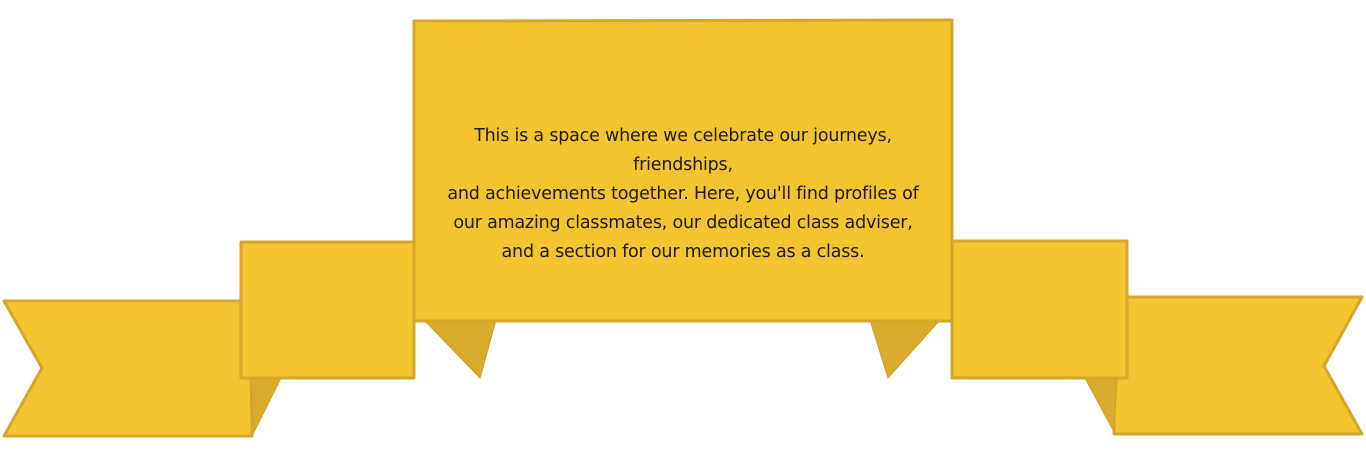  Describe the element at coordinates (459, 349) in the screenshot. I see `ribbon-left-inner-fold` at that location.